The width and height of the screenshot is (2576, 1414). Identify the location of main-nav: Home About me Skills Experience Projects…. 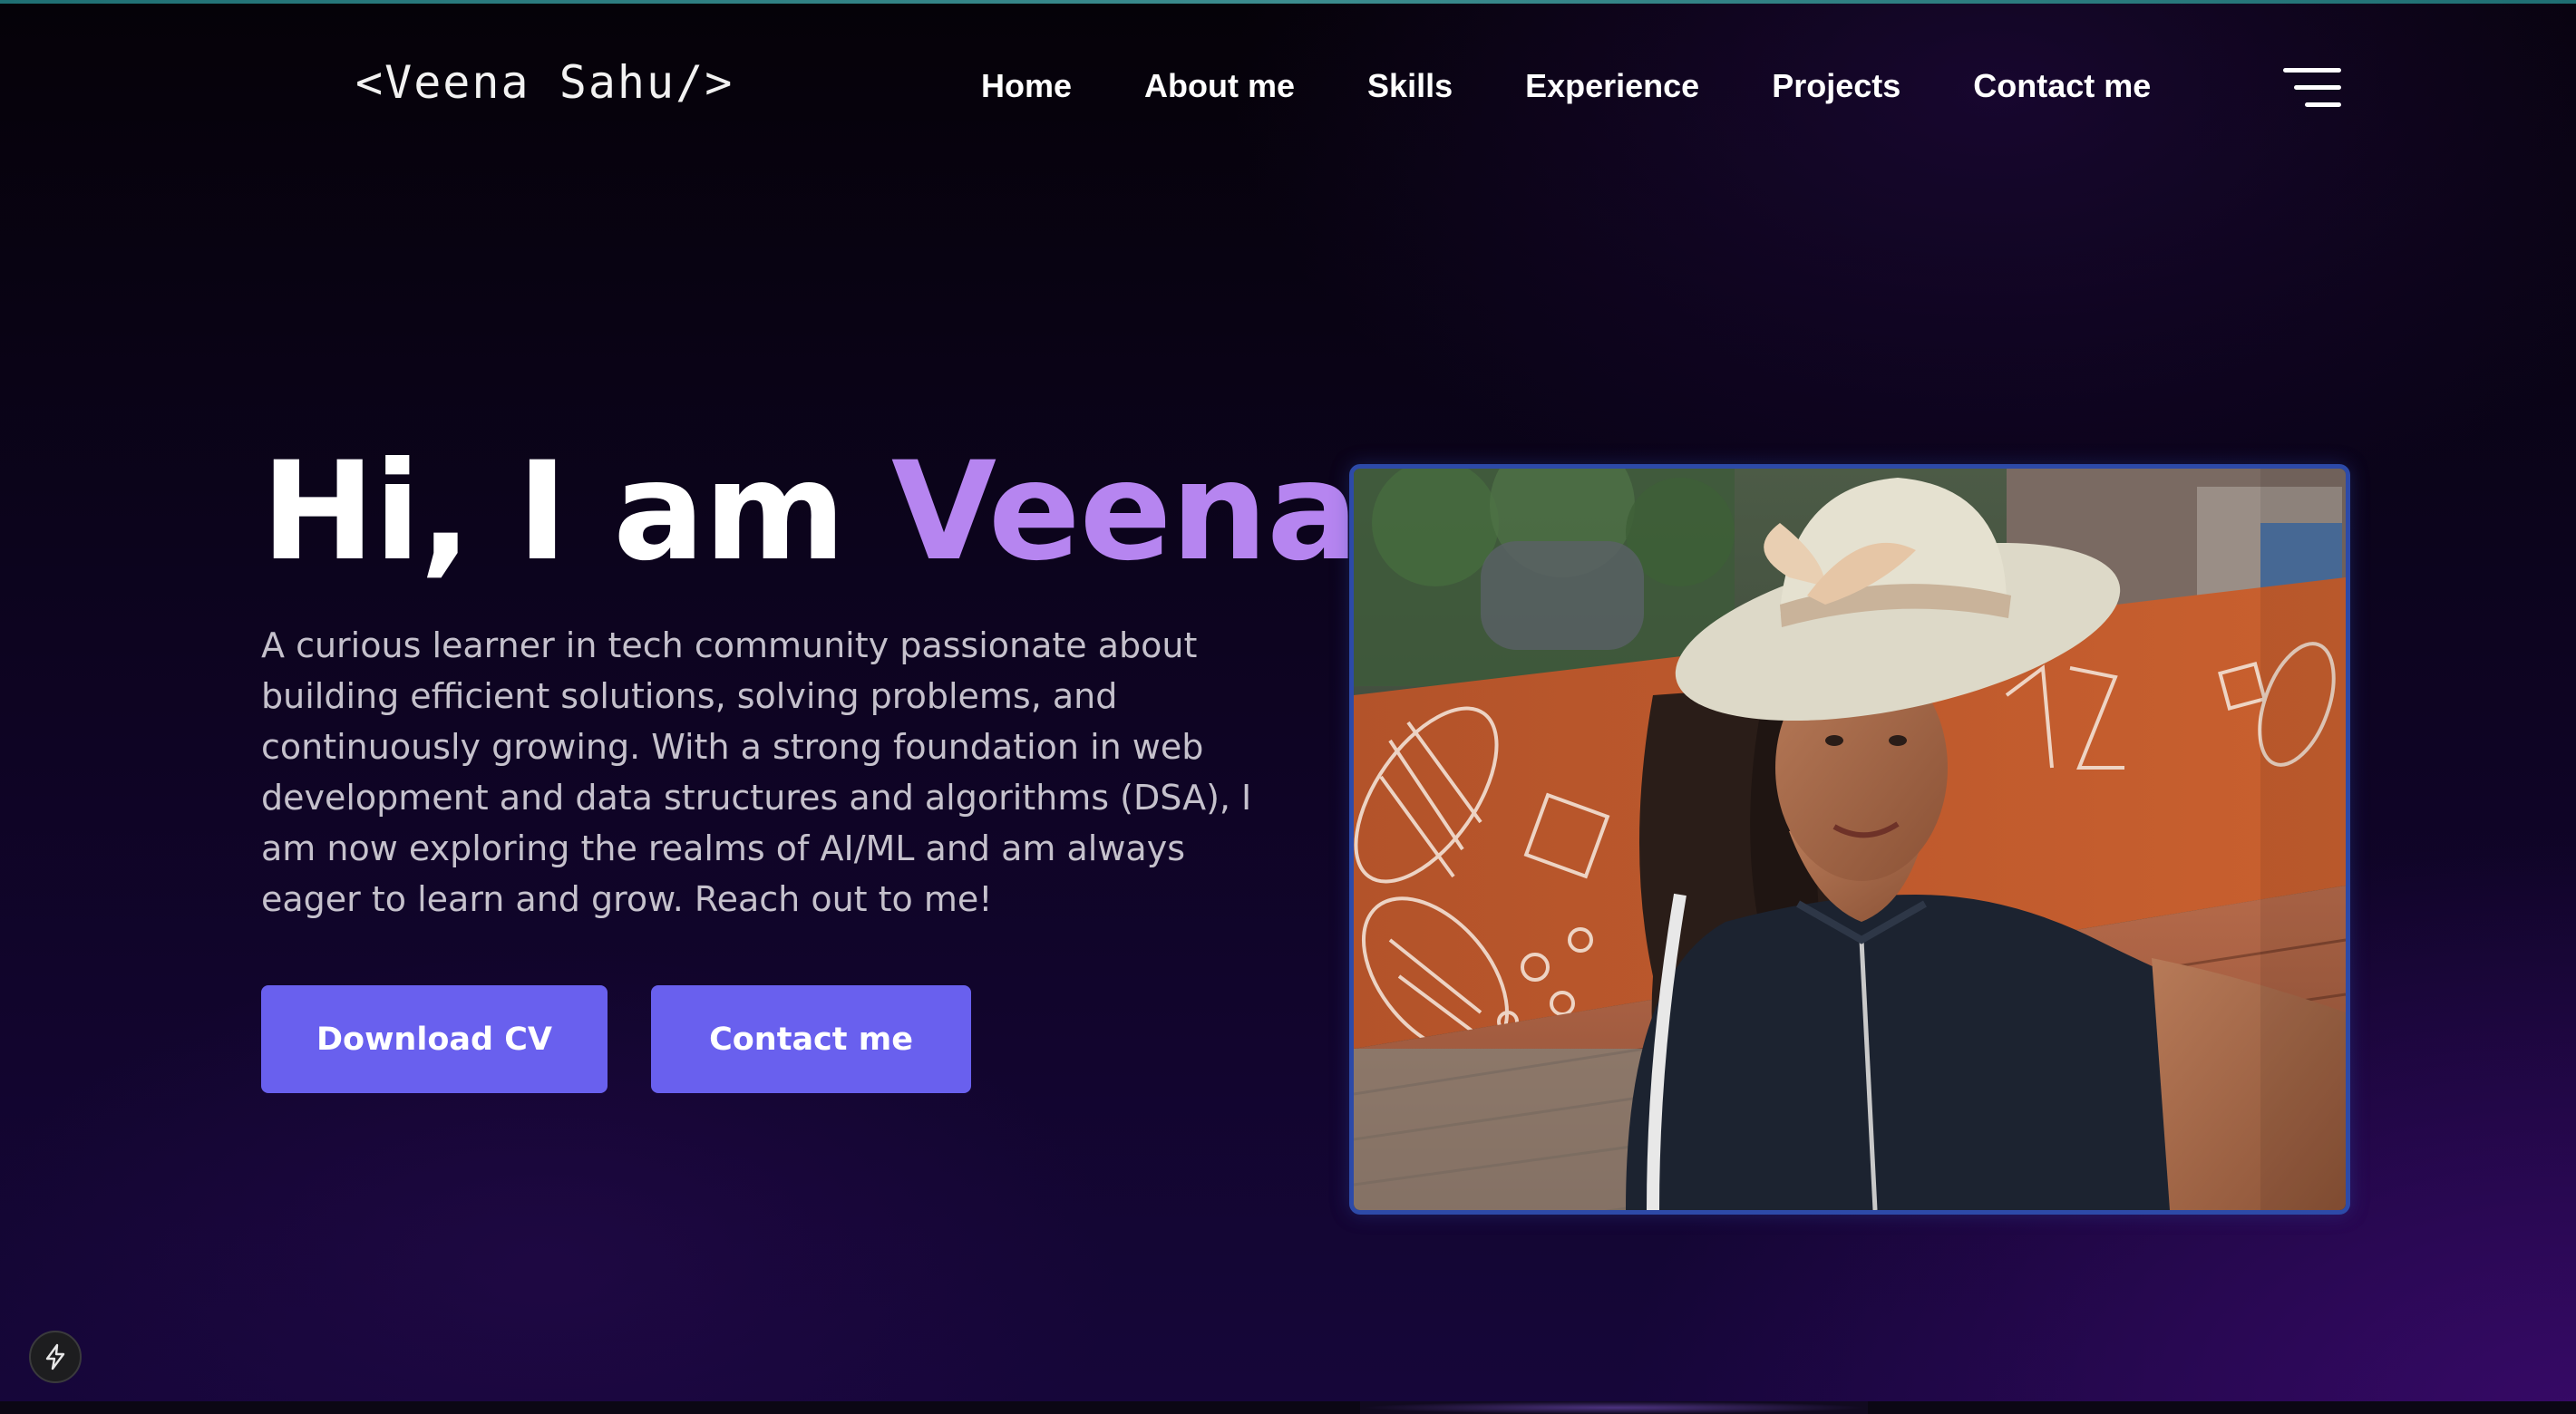
(1566, 86).